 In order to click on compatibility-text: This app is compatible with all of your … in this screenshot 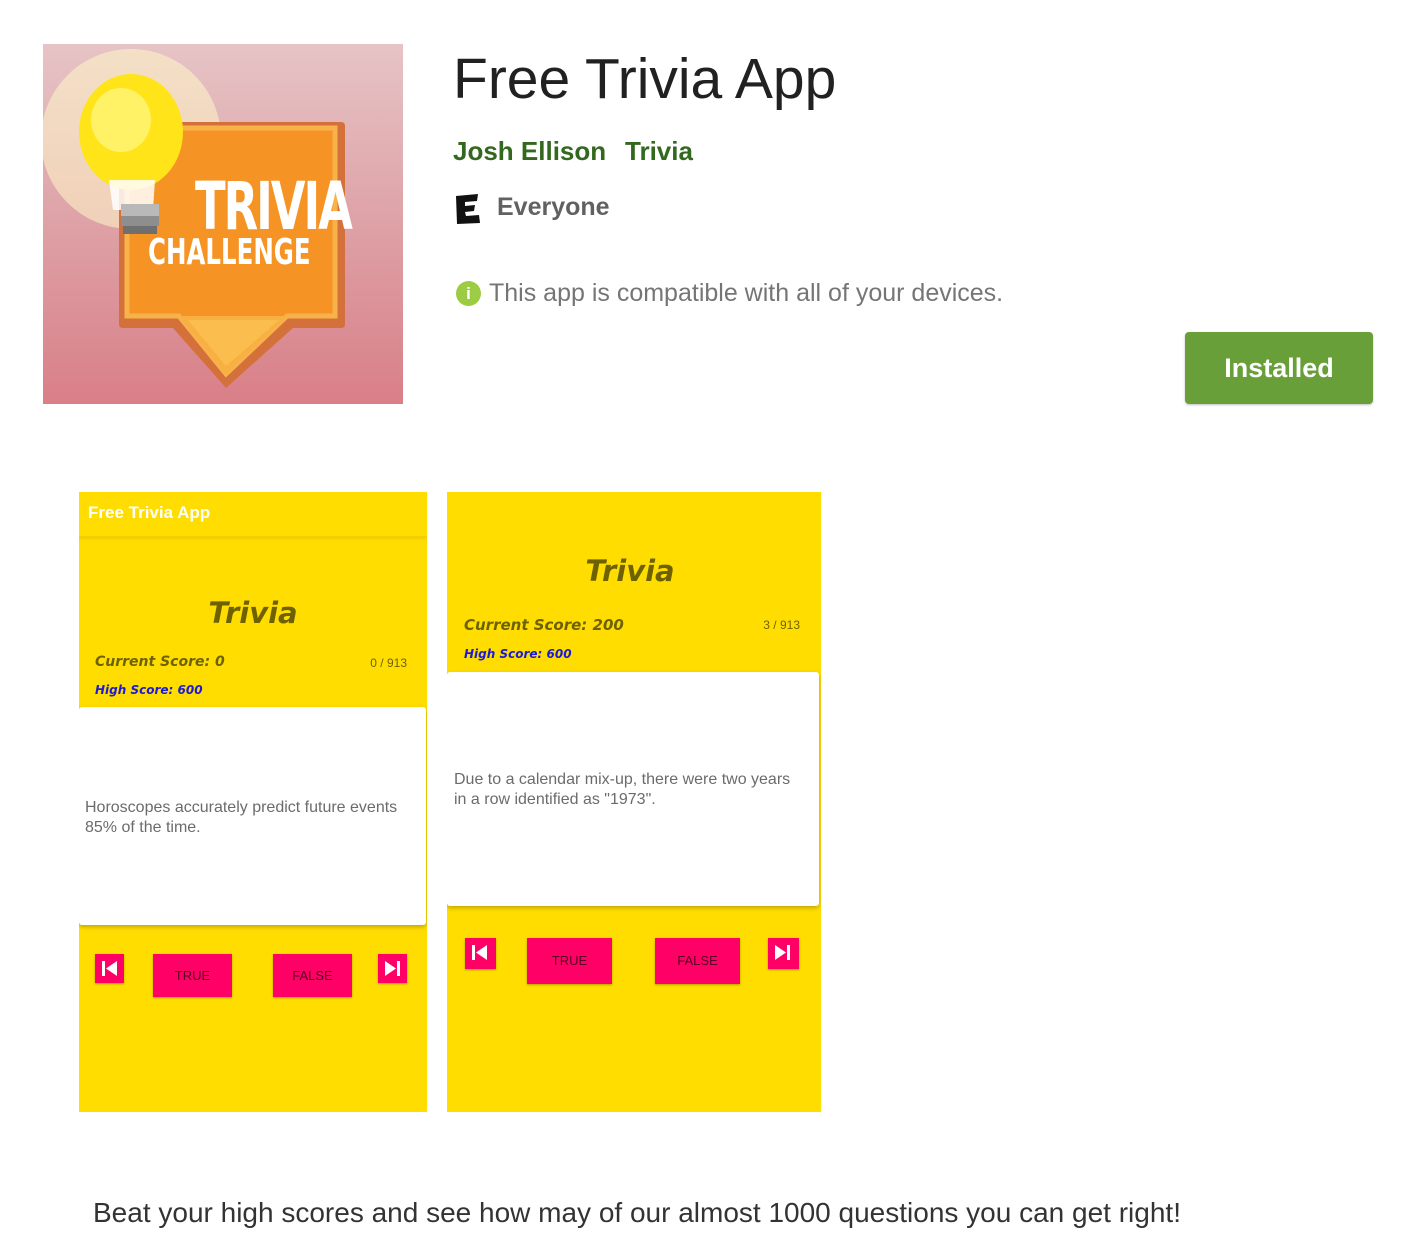, I will do `click(746, 293)`.